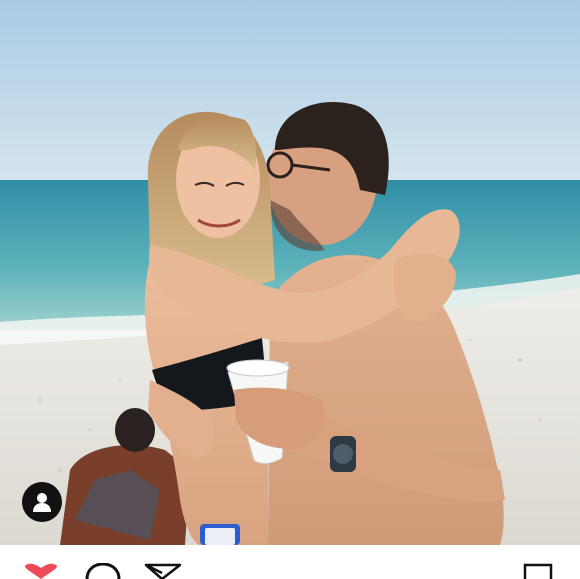 This screenshot has width=580, height=579. I want to click on heart-icon, so click(41, 571).